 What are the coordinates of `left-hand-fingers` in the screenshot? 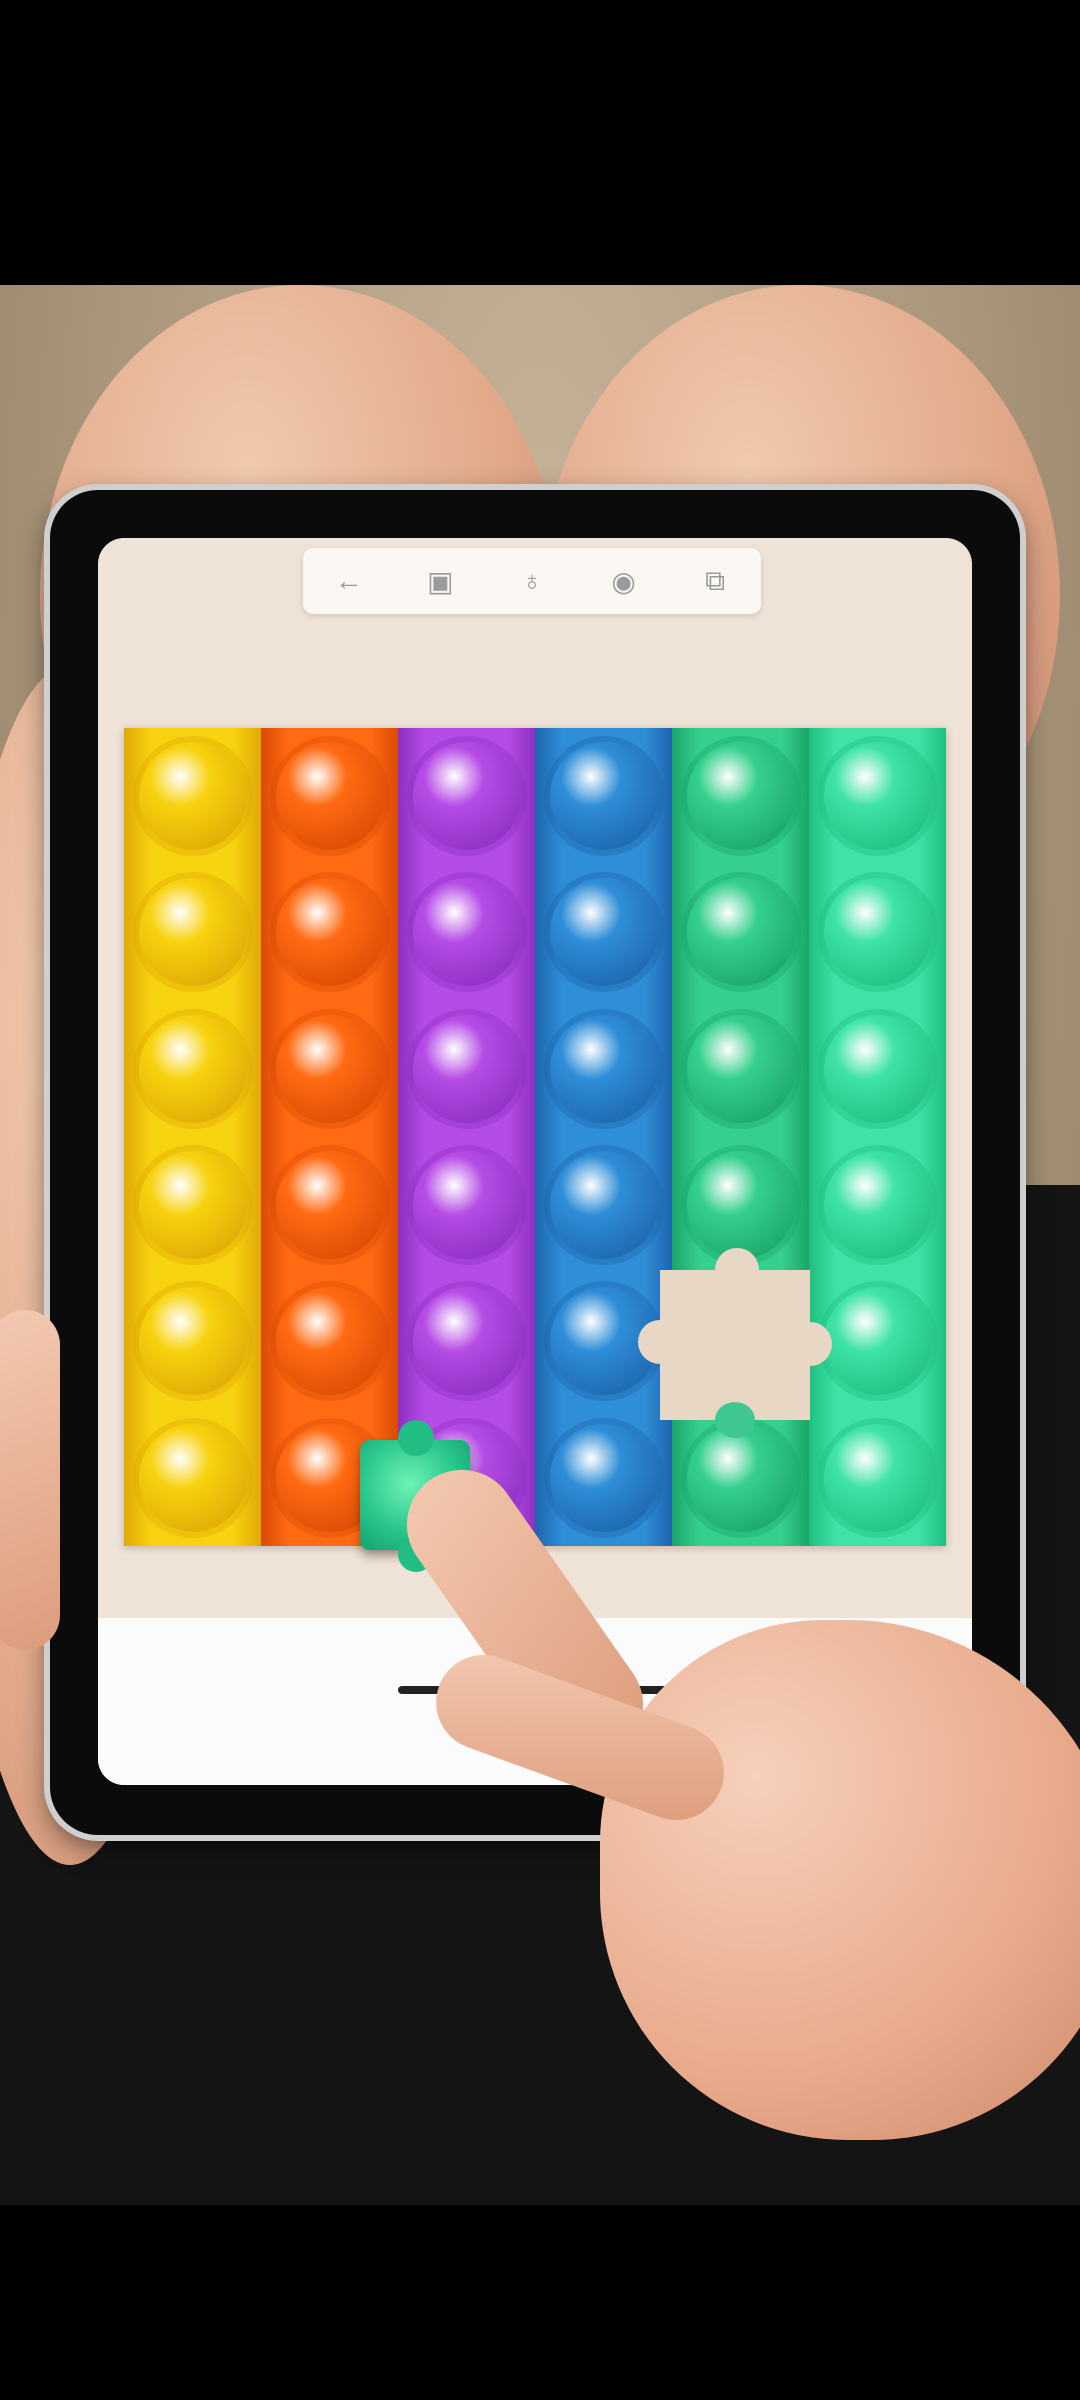 It's located at (30, 1480).